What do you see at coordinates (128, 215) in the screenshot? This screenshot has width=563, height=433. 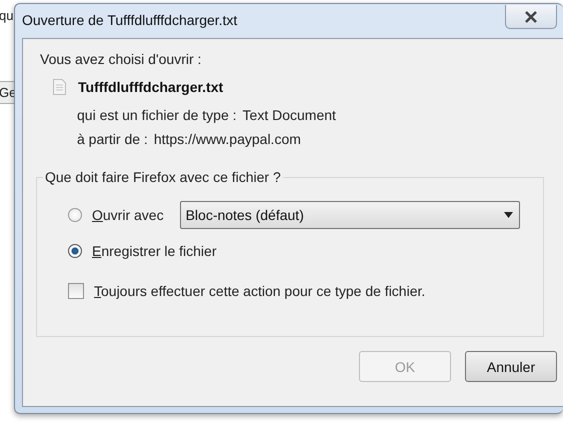 I see `option-label: Ouvrir avec` at bounding box center [128, 215].